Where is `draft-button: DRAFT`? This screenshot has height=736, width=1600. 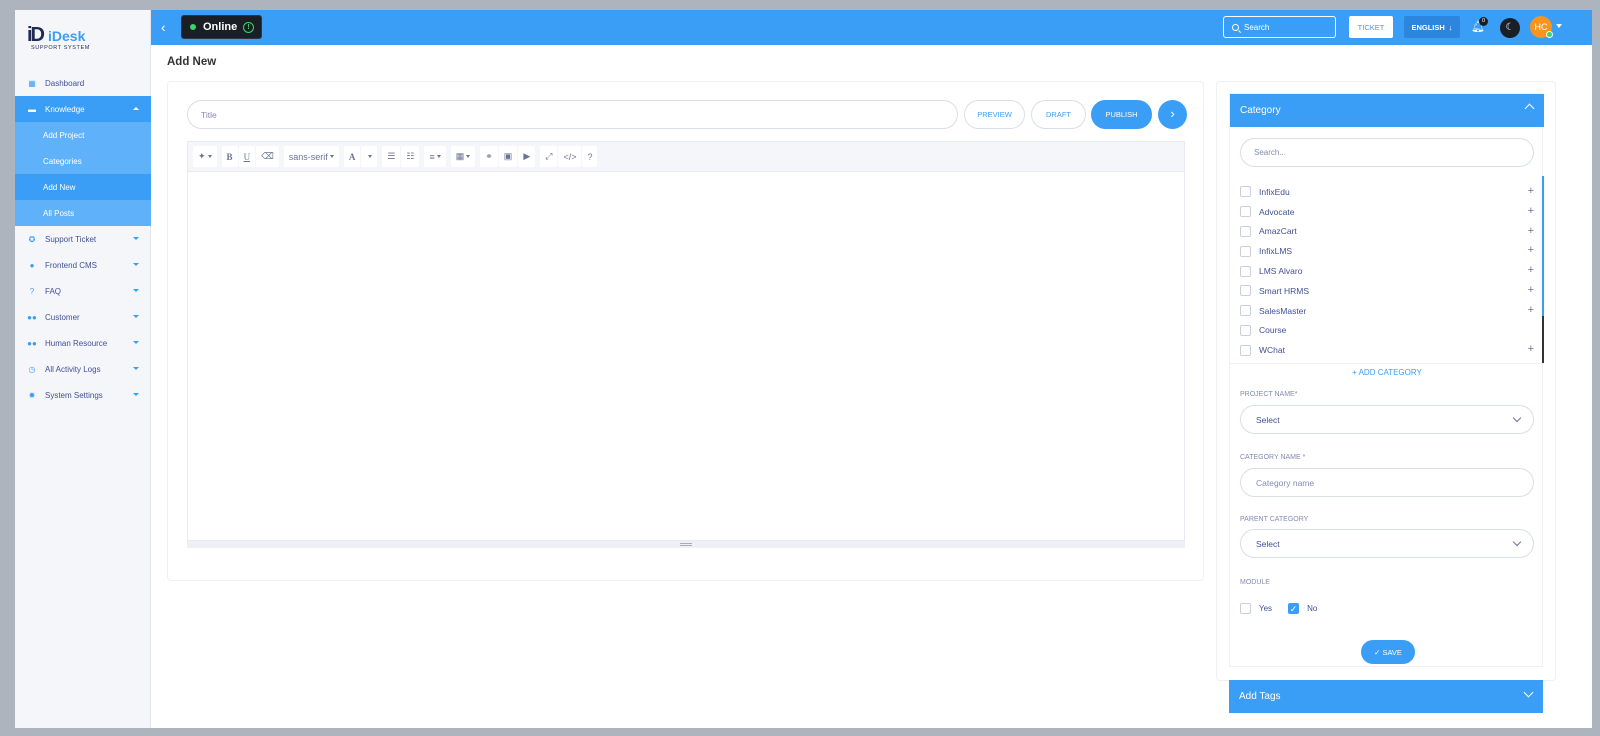
draft-button: DRAFT is located at coordinates (1058, 114).